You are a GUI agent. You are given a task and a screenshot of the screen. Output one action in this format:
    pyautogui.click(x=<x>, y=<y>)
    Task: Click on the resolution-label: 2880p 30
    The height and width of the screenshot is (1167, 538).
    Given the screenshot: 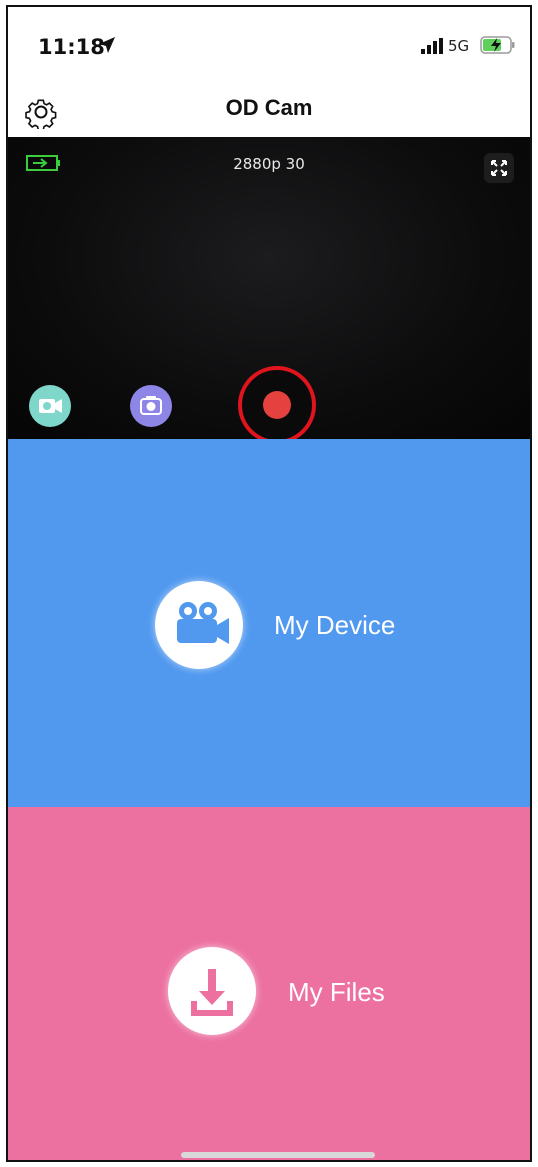 What is the action you would take?
    pyautogui.click(x=269, y=164)
    